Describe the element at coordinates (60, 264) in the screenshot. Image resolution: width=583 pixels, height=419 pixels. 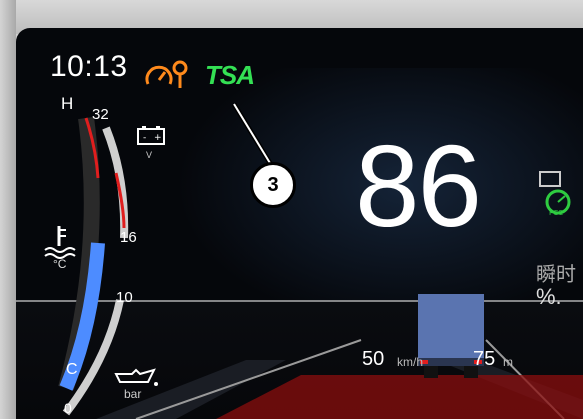
I see `coolant-unit-label: °C` at that location.